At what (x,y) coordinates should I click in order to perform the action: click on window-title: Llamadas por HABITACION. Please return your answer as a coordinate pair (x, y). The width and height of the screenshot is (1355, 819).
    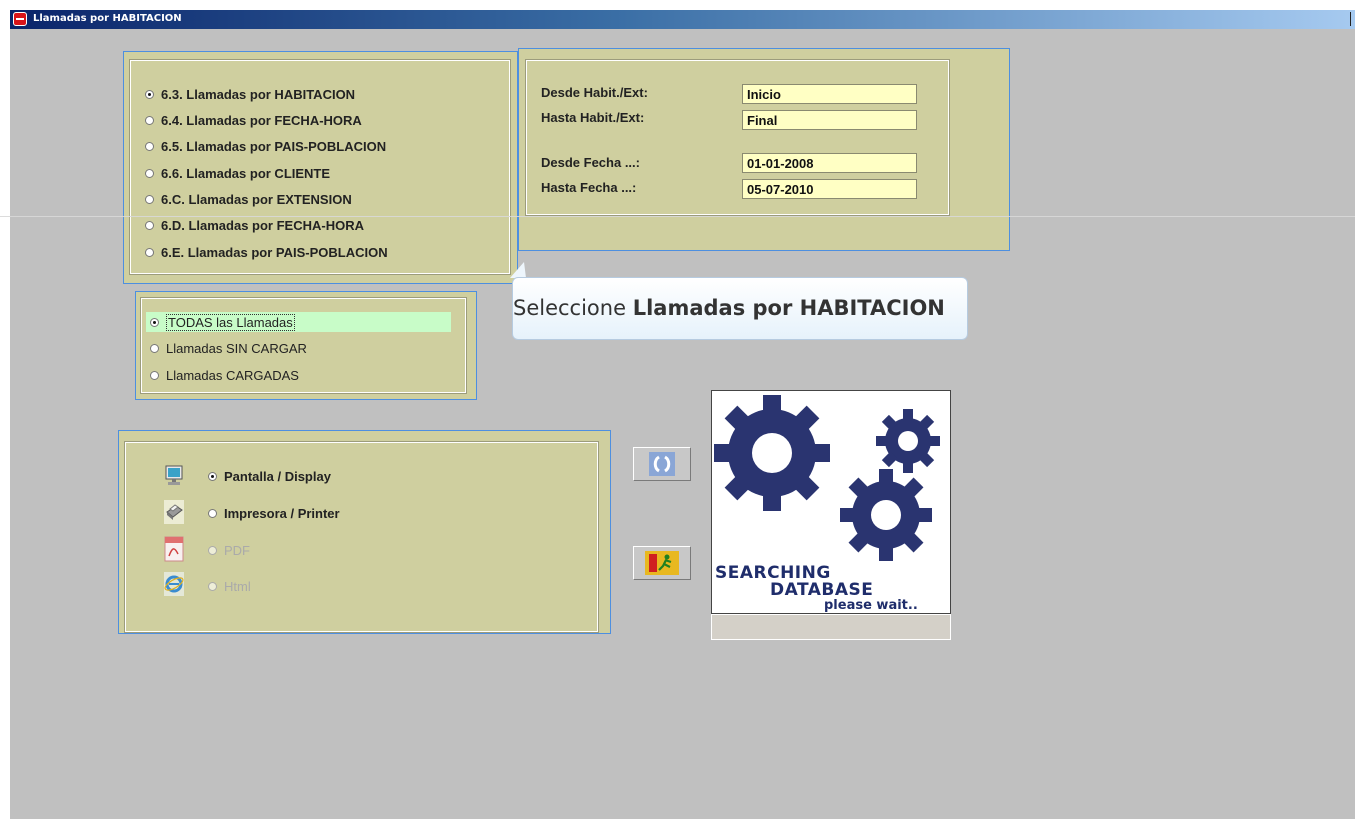
    Looking at the image, I should click on (107, 18).